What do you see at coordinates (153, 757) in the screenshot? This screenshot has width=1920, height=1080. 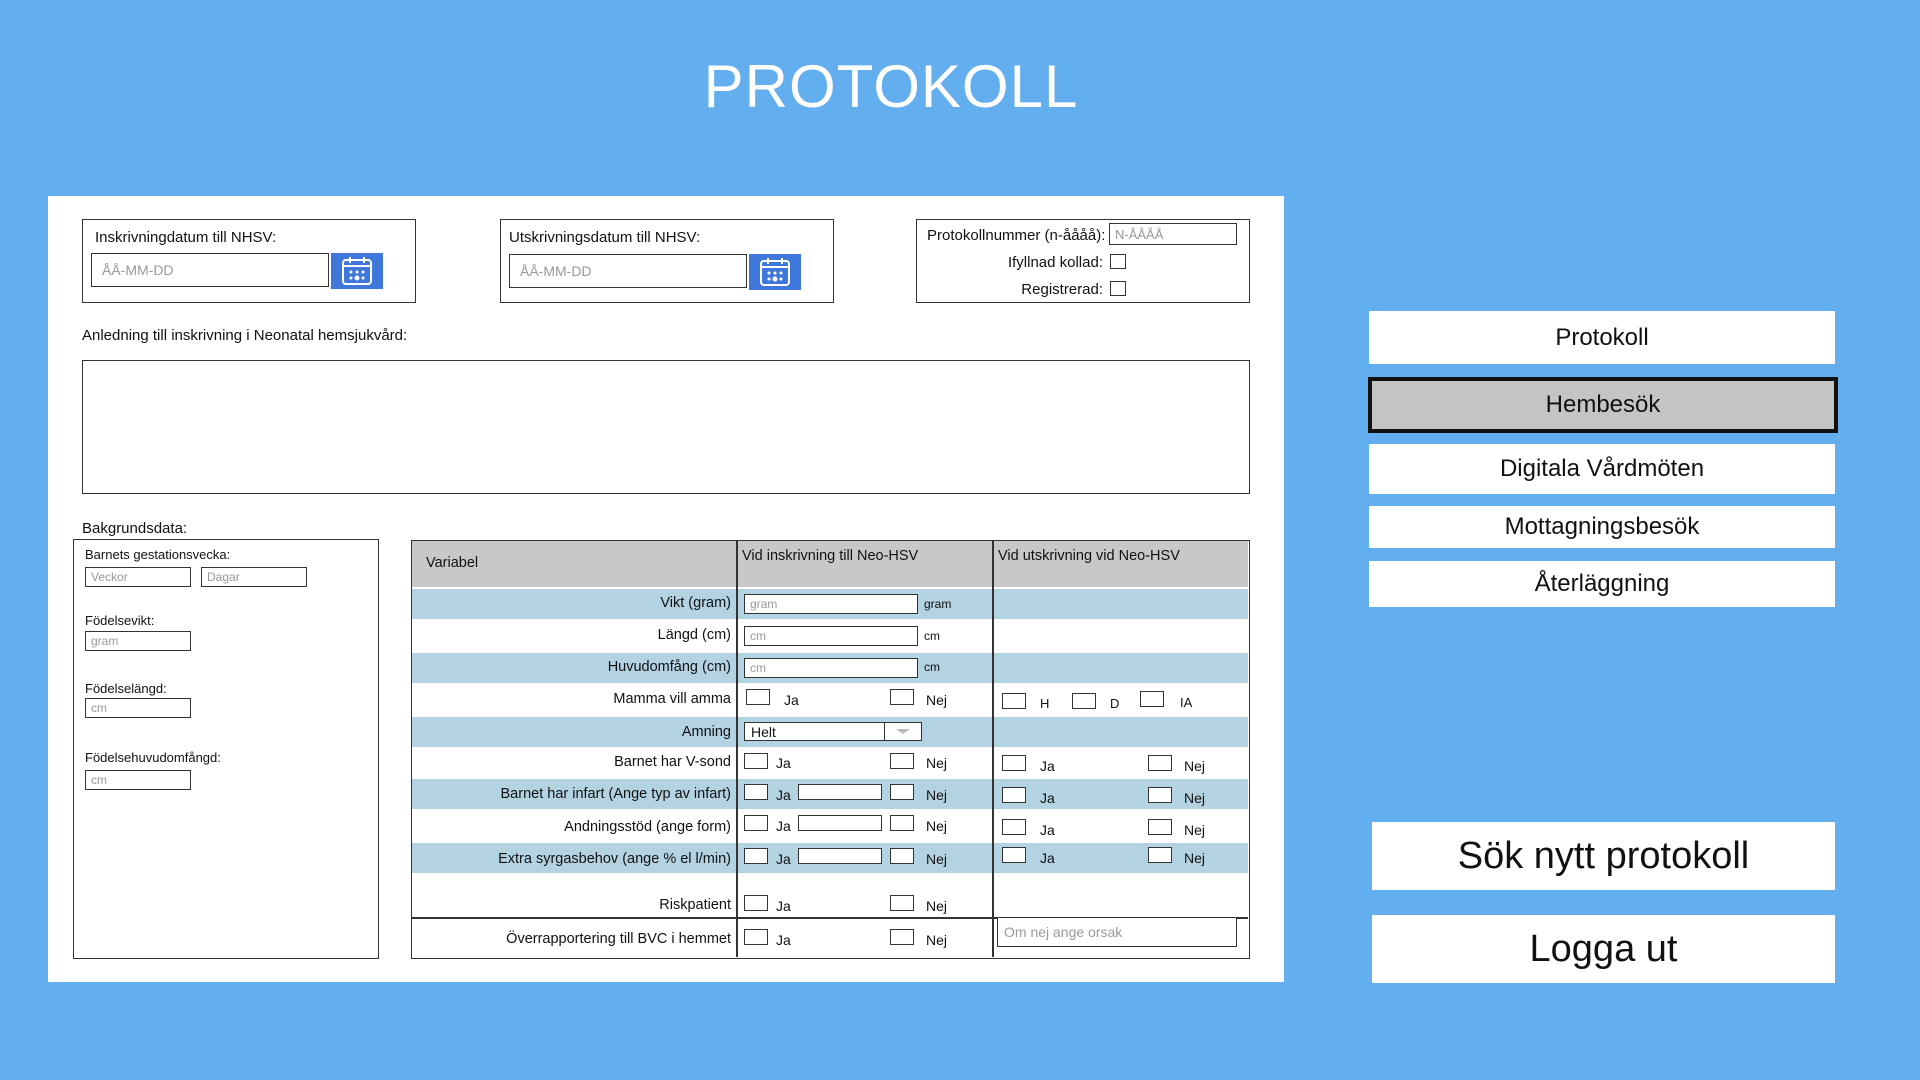 I see `birth-head-label: Födelsehuvudomfångd:` at bounding box center [153, 757].